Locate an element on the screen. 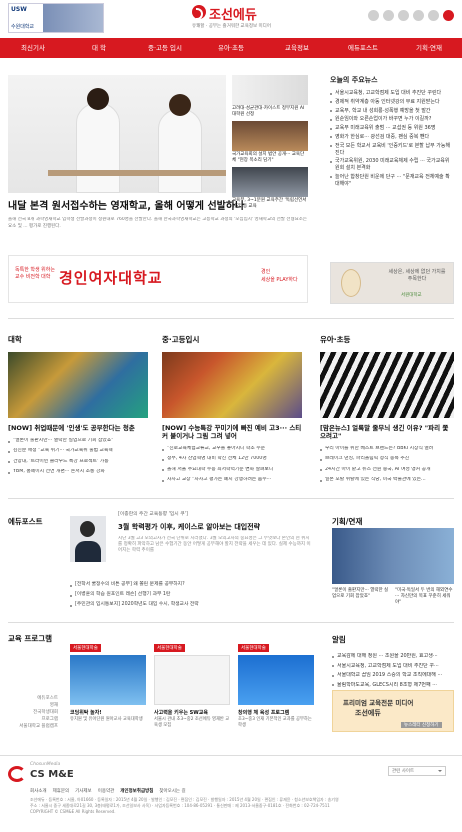 This screenshot has height=832, width=462. news-item: 교육부, 학교 내 성희롱·성폭행 예방을 첫 발간 is located at coordinates (392, 111).